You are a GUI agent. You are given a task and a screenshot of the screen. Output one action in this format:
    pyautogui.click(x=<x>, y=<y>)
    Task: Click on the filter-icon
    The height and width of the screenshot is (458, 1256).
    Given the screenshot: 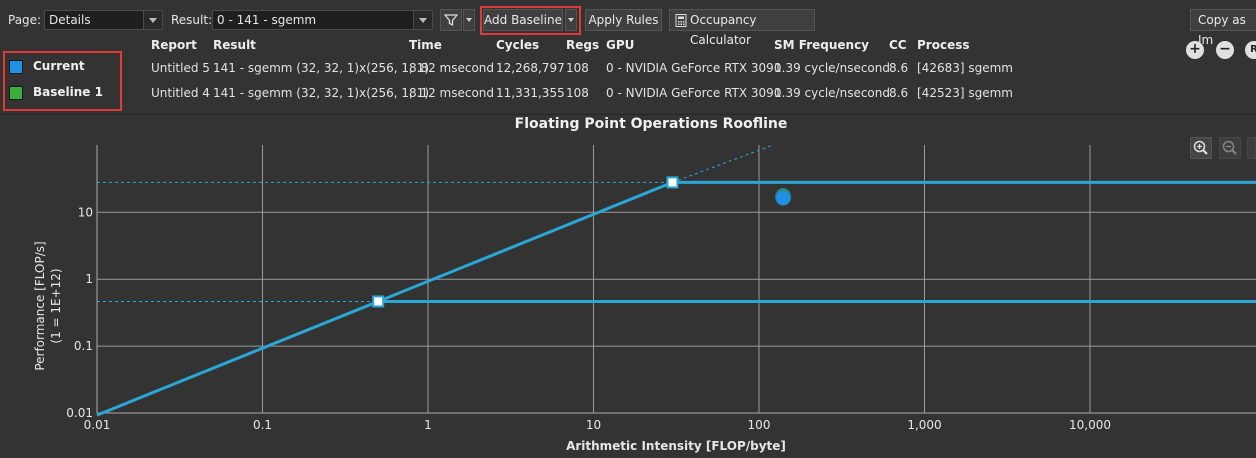 What is the action you would take?
    pyautogui.click(x=451, y=20)
    